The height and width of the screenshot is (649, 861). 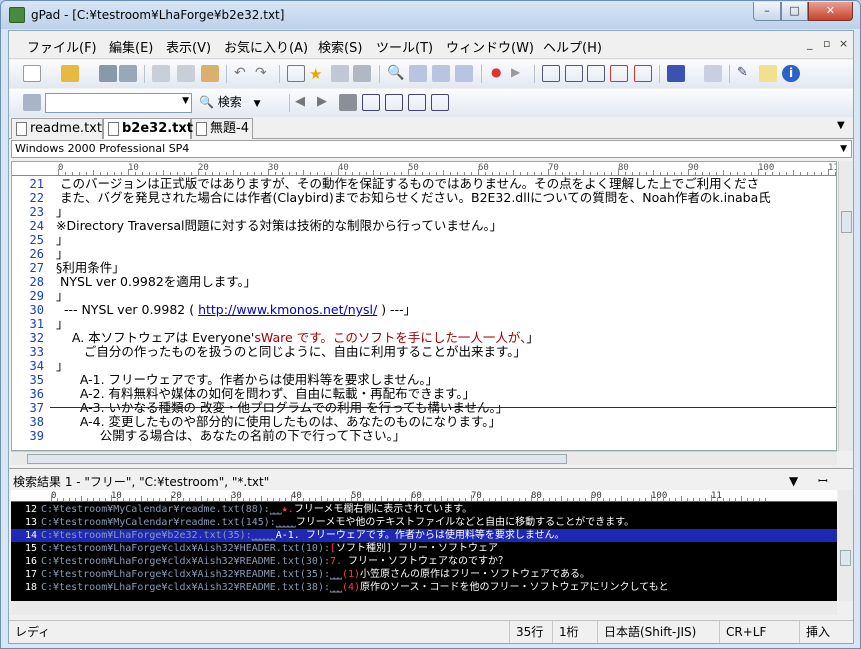 What do you see at coordinates (340, 46) in the screenshot?
I see `menu-search: 検索(S)` at bounding box center [340, 46].